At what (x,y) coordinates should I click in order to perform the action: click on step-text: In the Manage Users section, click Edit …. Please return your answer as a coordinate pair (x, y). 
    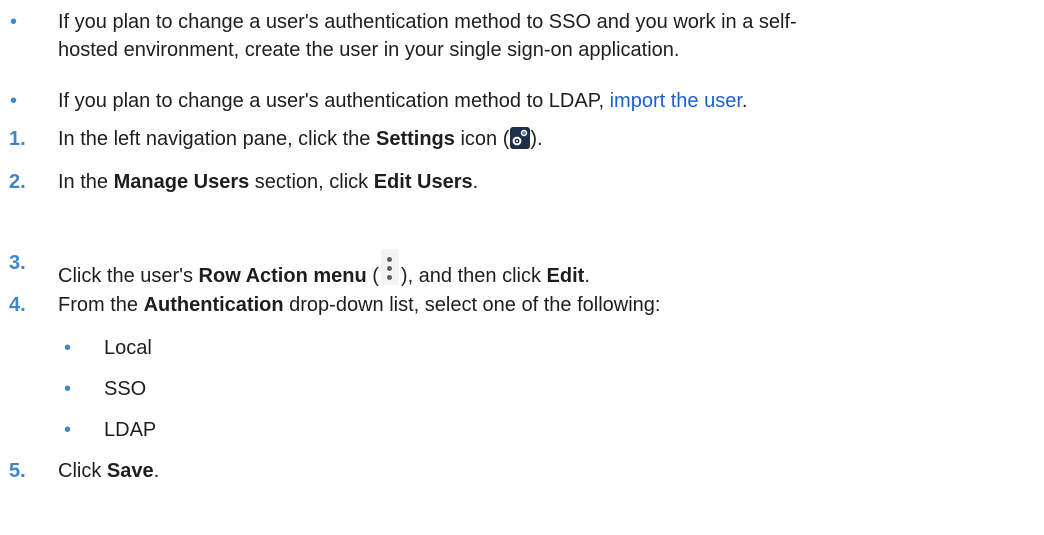
    Looking at the image, I should click on (268, 182).